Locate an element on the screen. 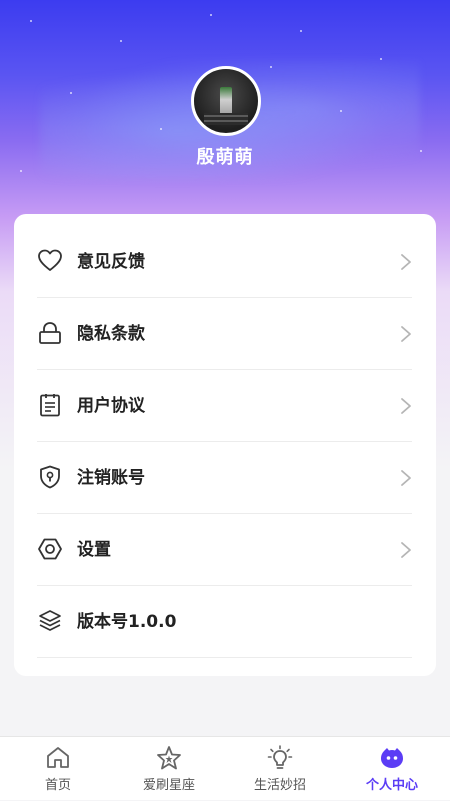 The image size is (450, 801). home-icon is located at coordinates (58, 757).